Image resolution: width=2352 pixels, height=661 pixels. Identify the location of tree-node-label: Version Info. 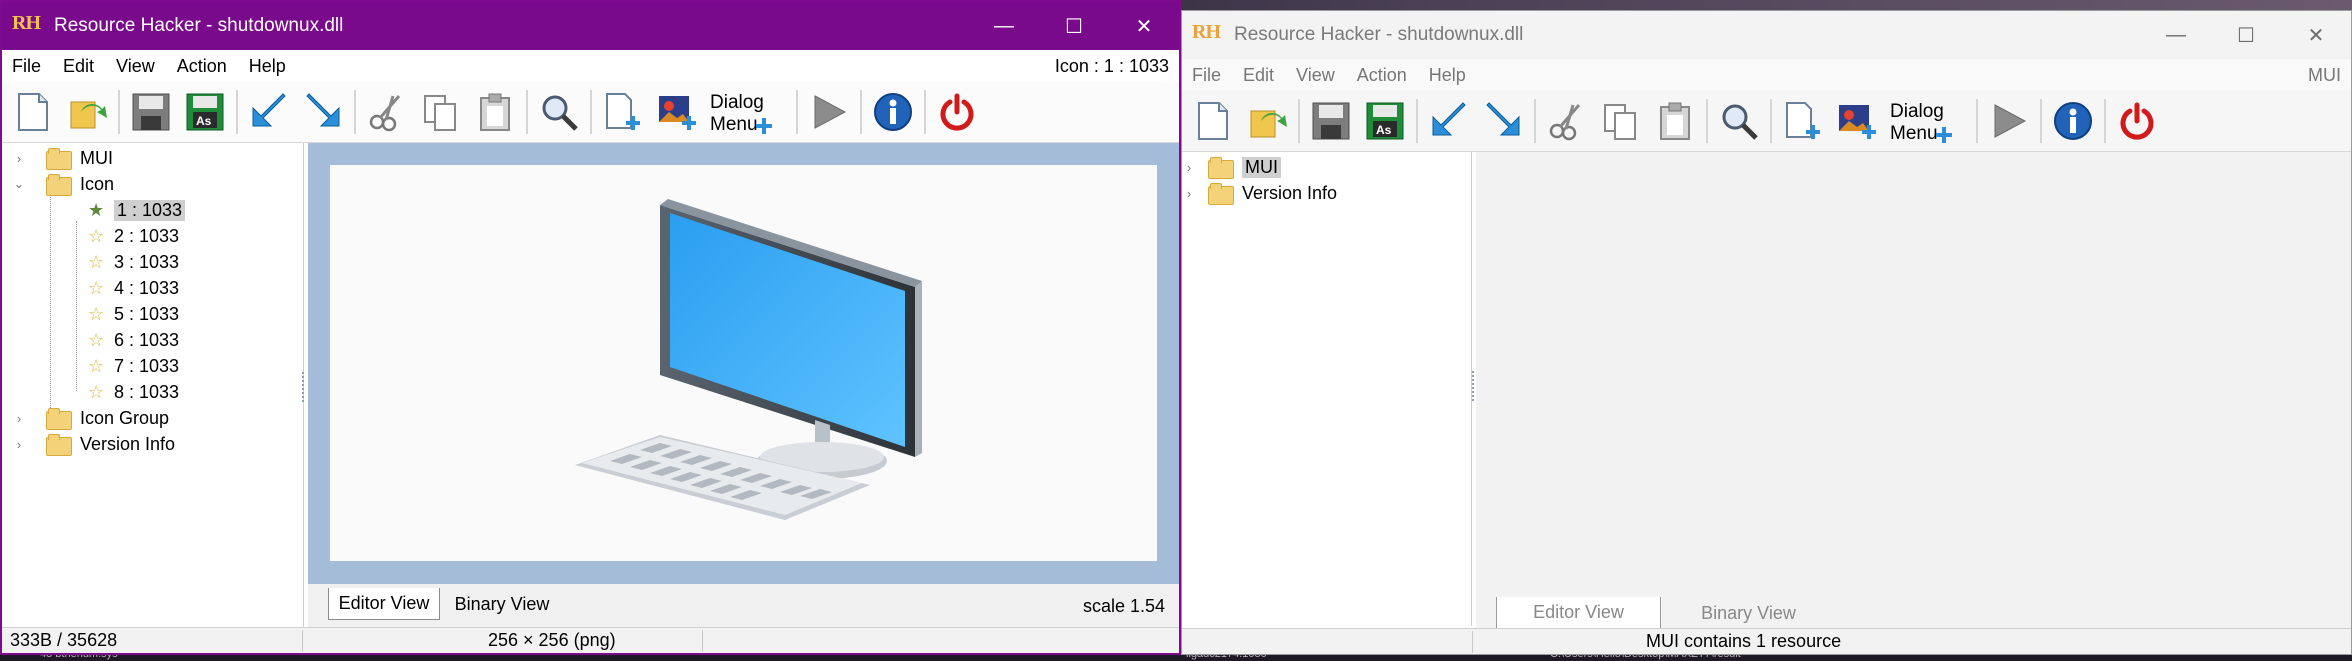
(128, 443).